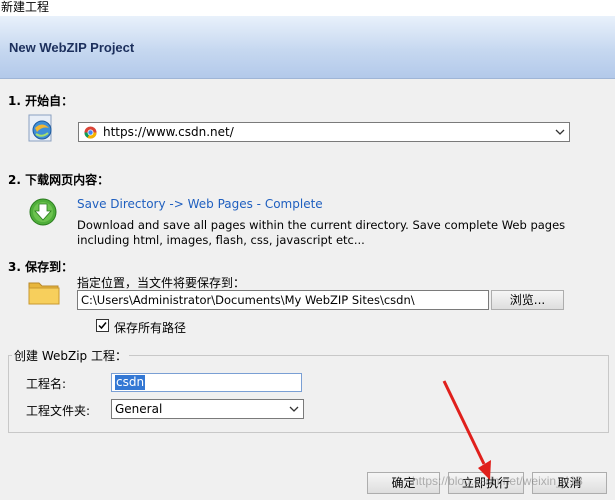 This screenshot has width=615, height=500. I want to click on save-all-paths-checkbox, so click(102, 325).